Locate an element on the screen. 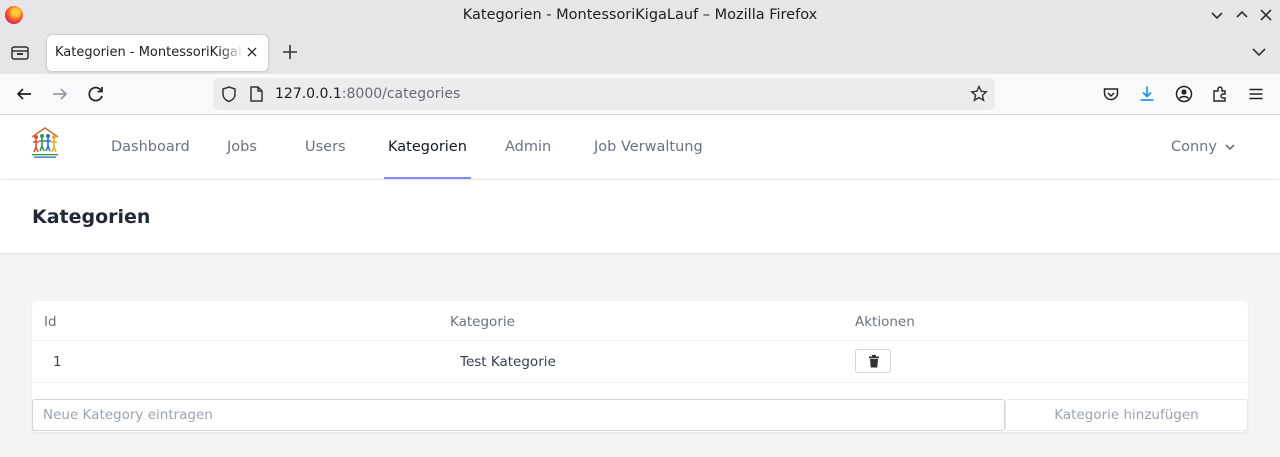 This screenshot has height=457, width=1280. delete-category-button is located at coordinates (873, 361).